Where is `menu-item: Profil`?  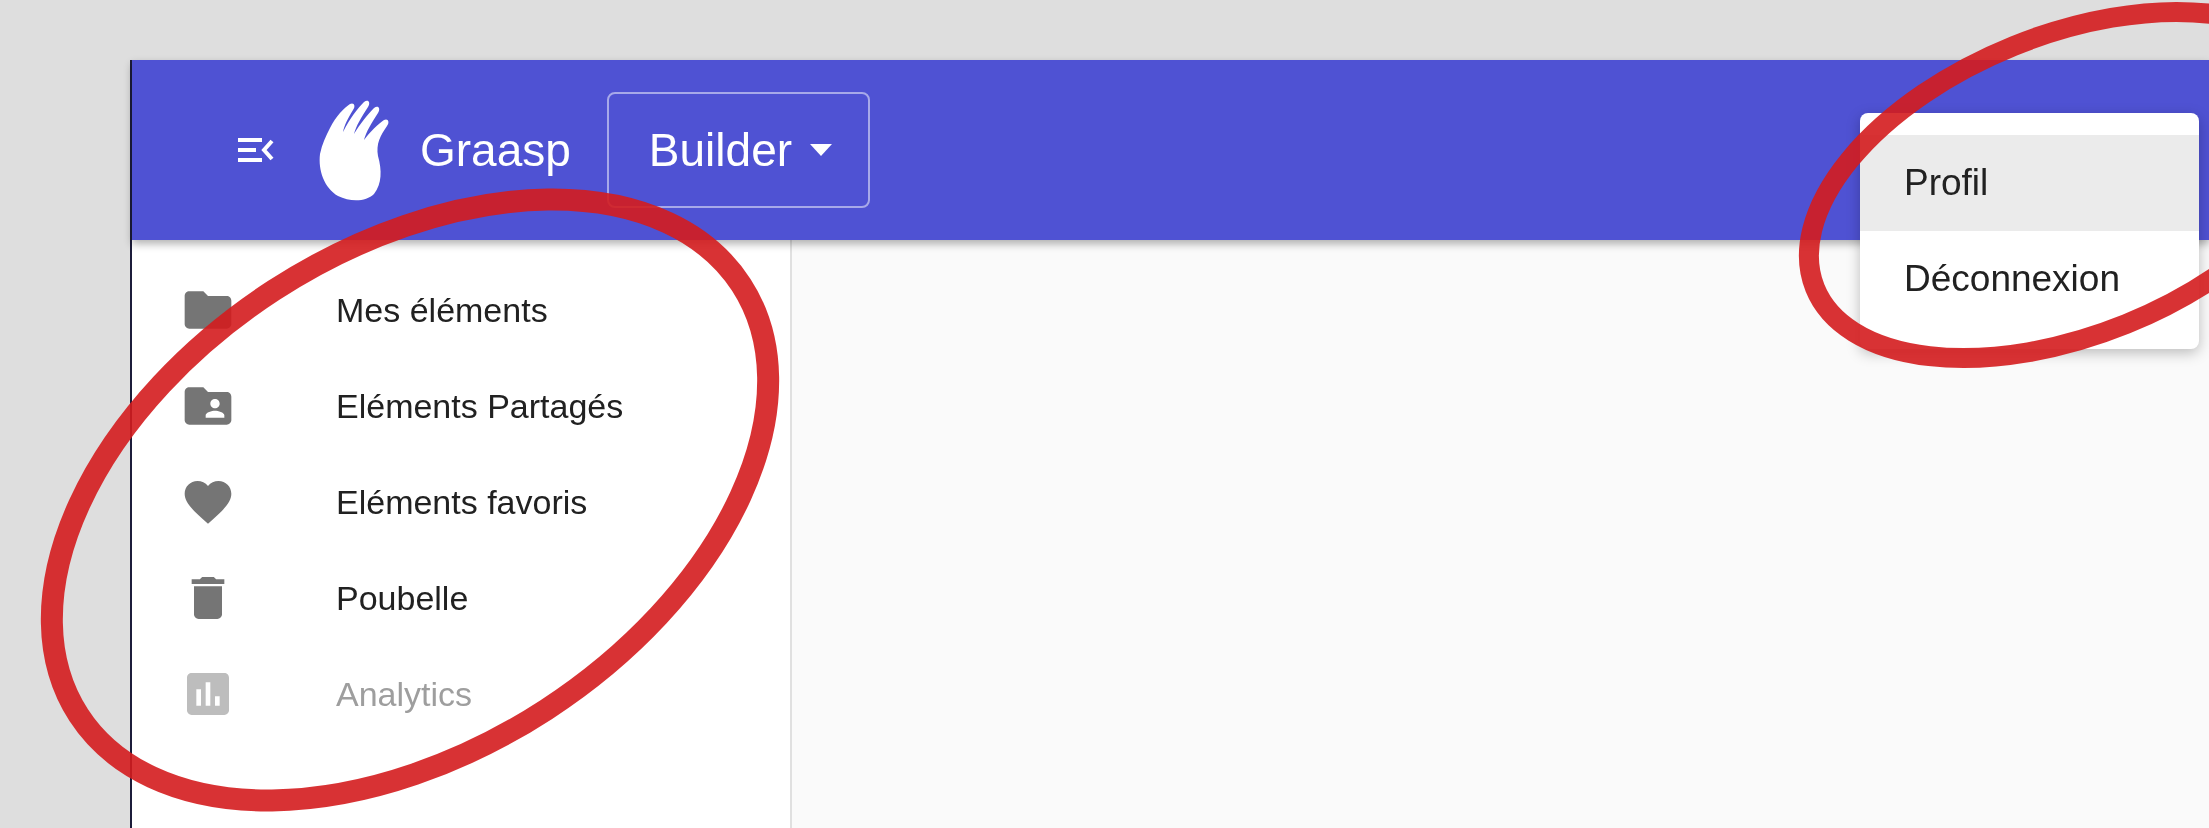
menu-item: Profil is located at coordinates (2029, 183).